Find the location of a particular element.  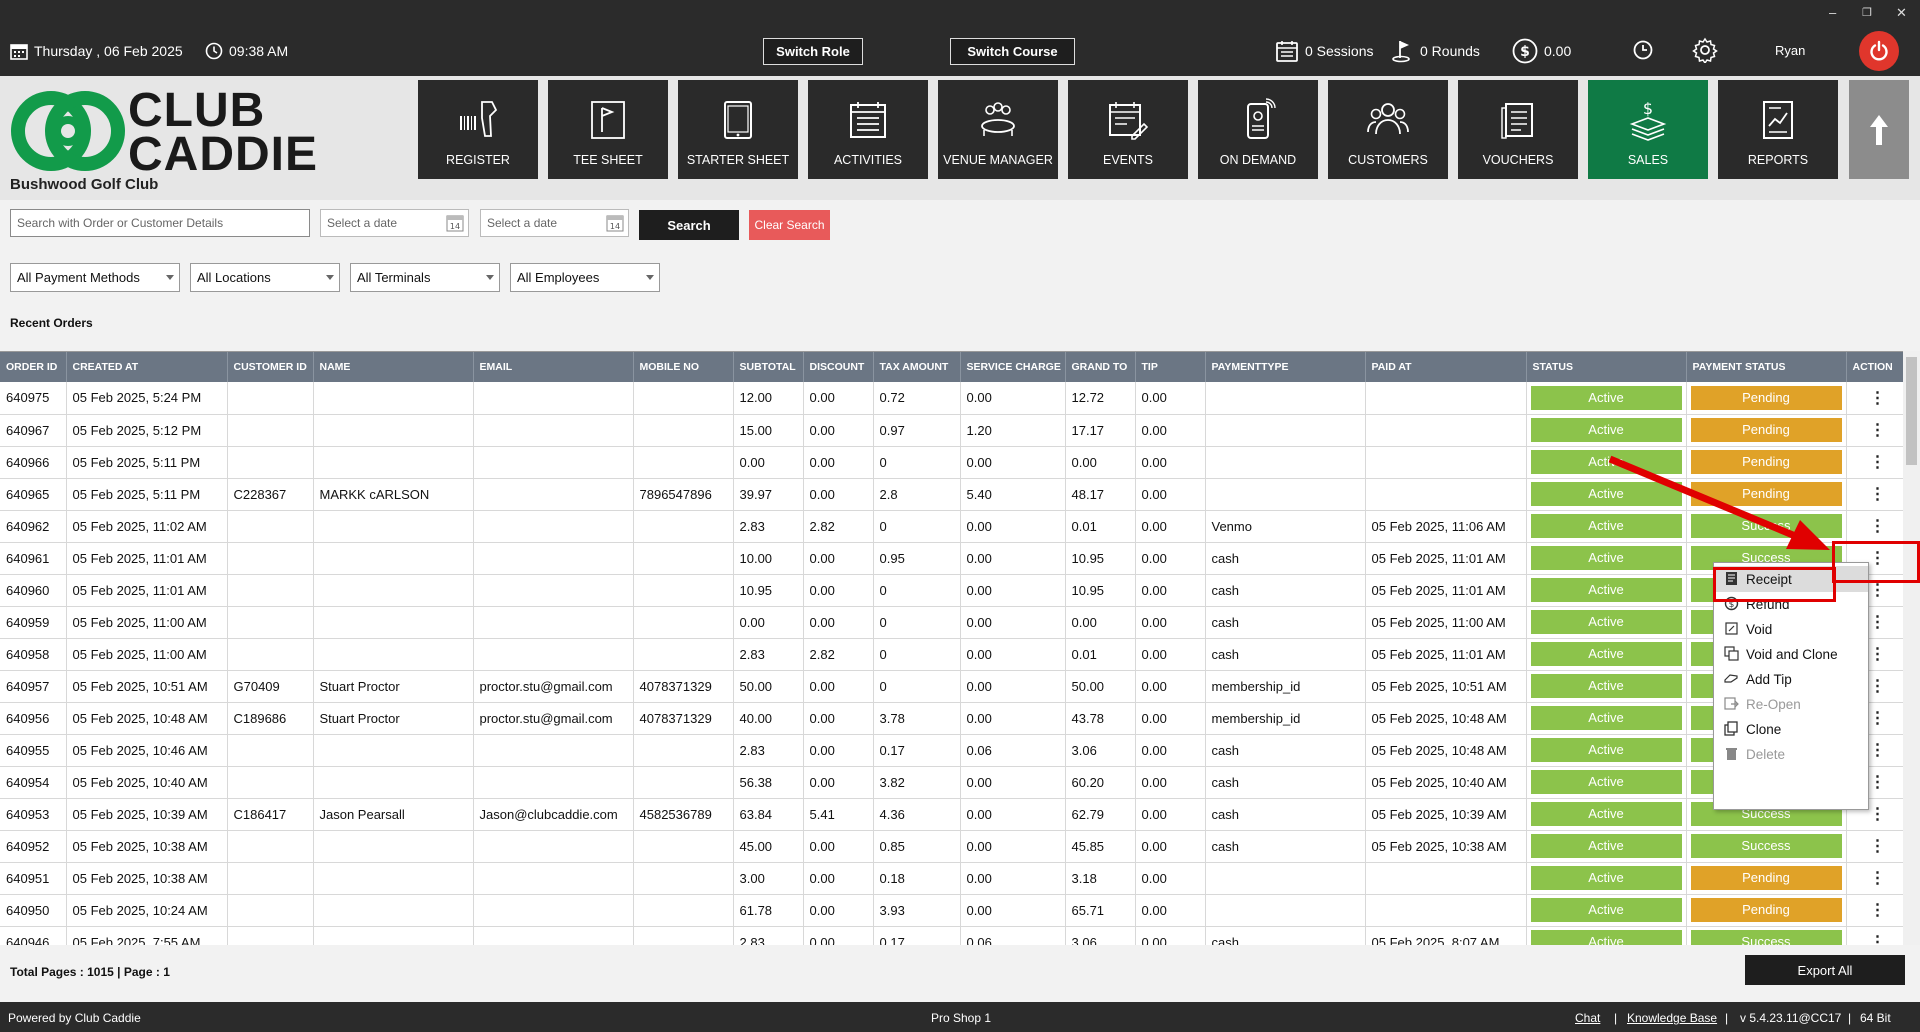

date-display: Thursday , 06 Feb 2025 is located at coordinates (96, 51).